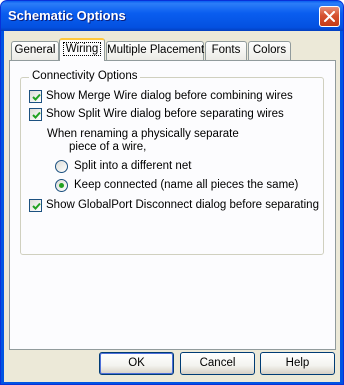 This screenshot has height=385, width=344. I want to click on tab-fonts-label: Fonts, so click(226, 50).